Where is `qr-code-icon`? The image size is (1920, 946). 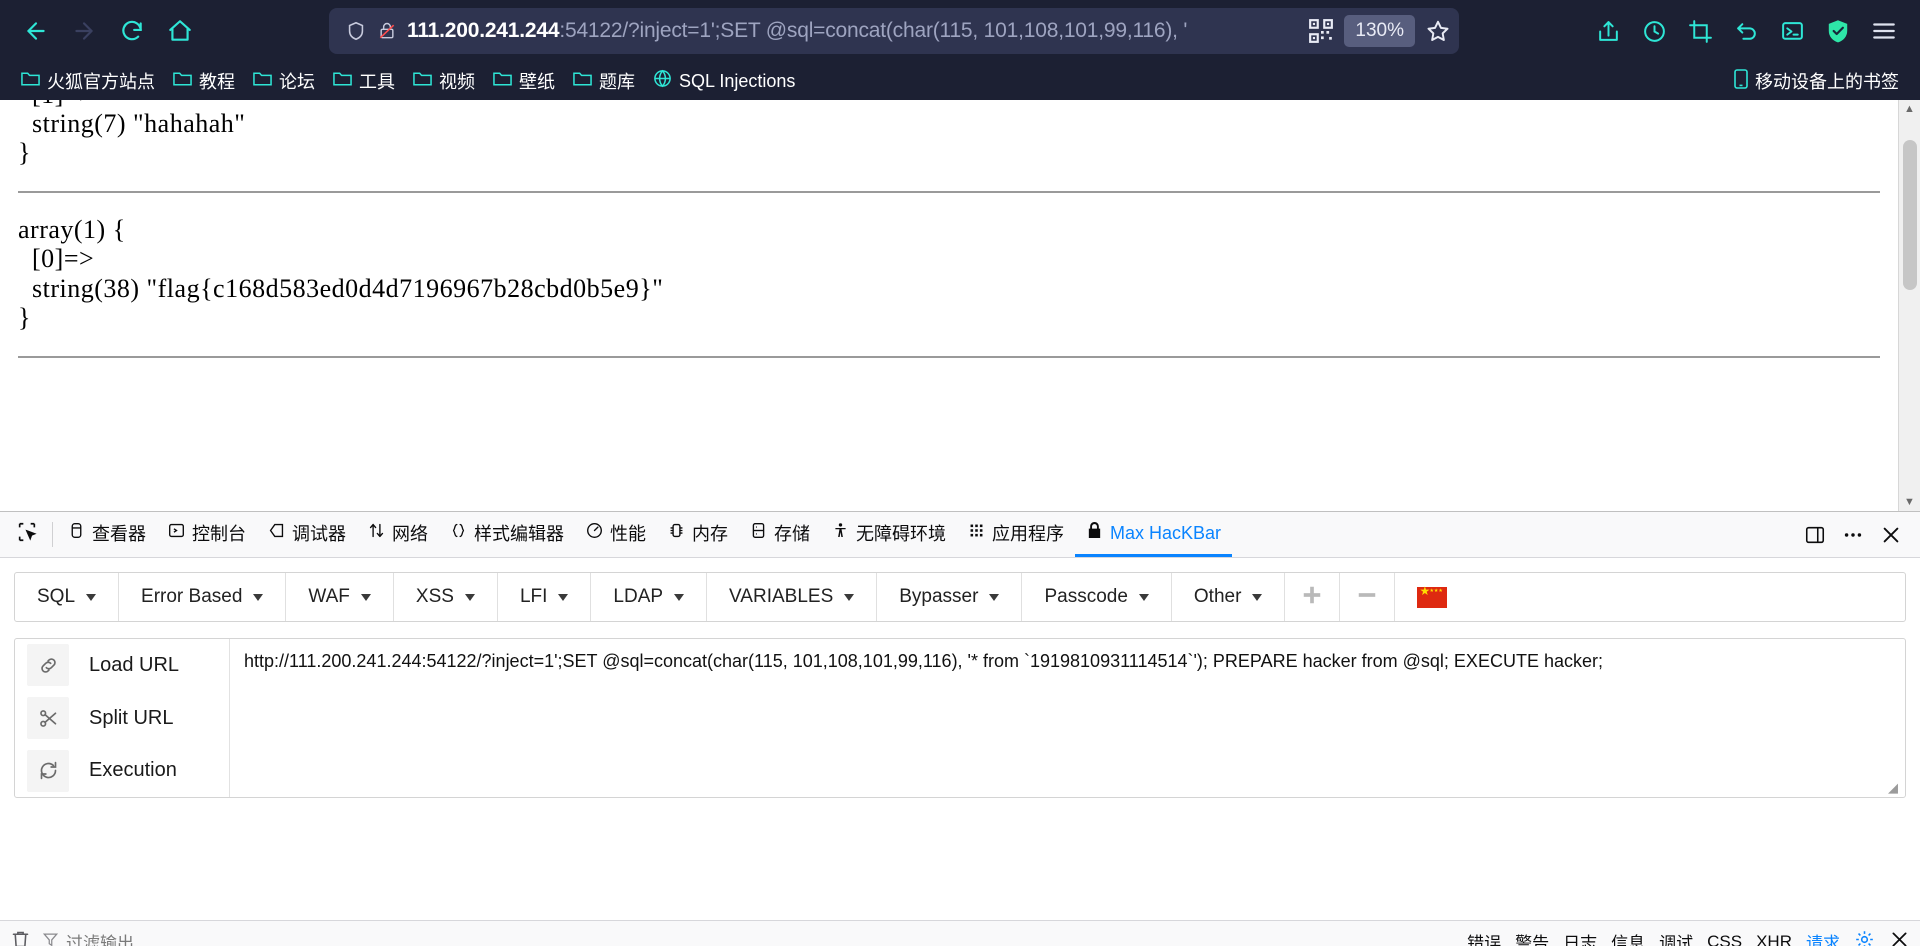 qr-code-icon is located at coordinates (1321, 31).